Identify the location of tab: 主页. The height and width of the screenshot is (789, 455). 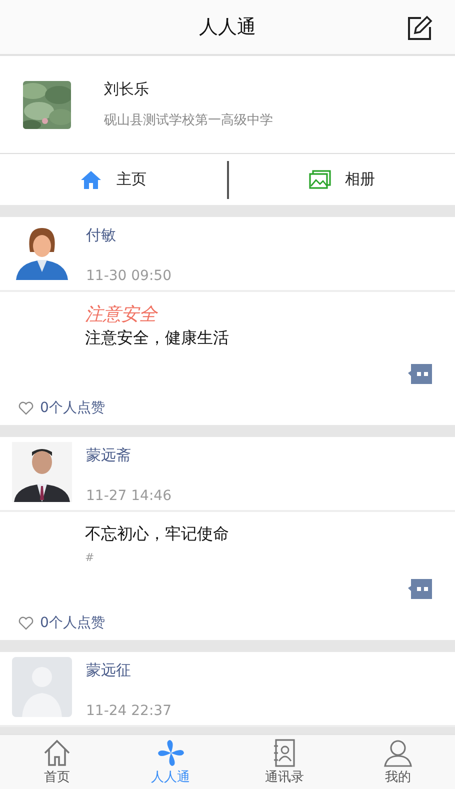
(131, 179).